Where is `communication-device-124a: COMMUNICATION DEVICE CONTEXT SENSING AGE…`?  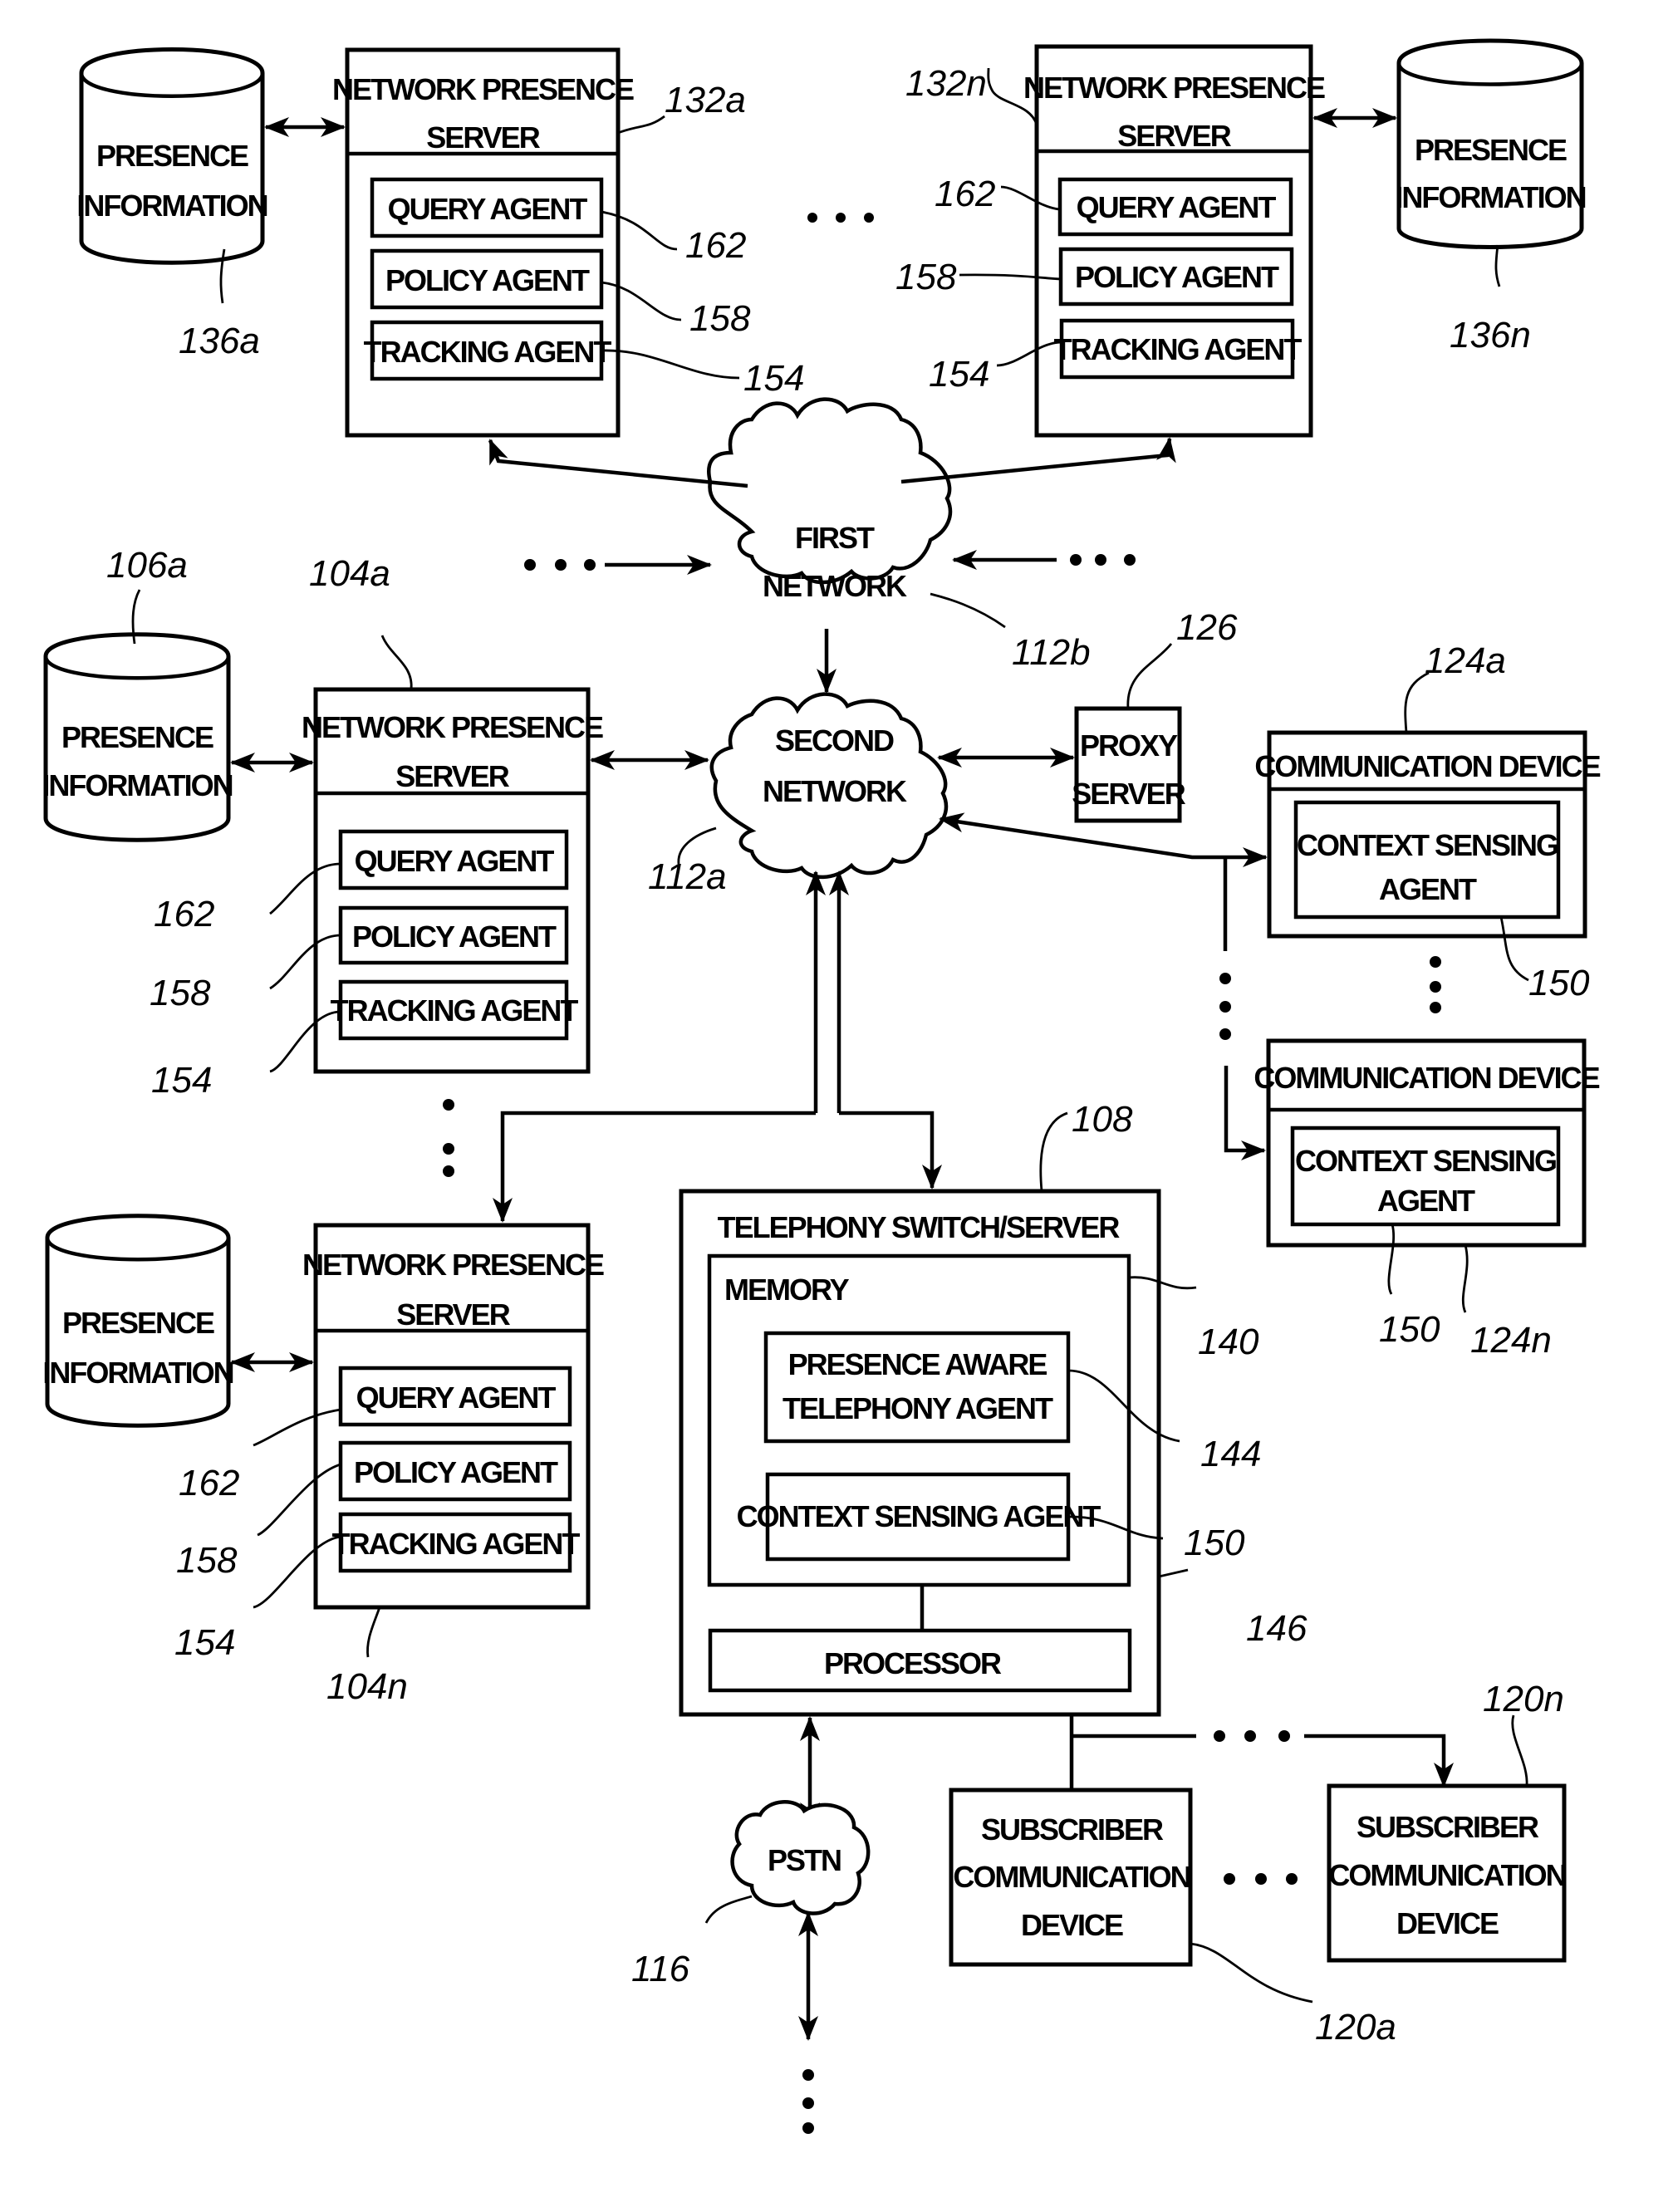 communication-device-124a: COMMUNICATION DEVICE CONTEXT SENSING AGE… is located at coordinates (1428, 834).